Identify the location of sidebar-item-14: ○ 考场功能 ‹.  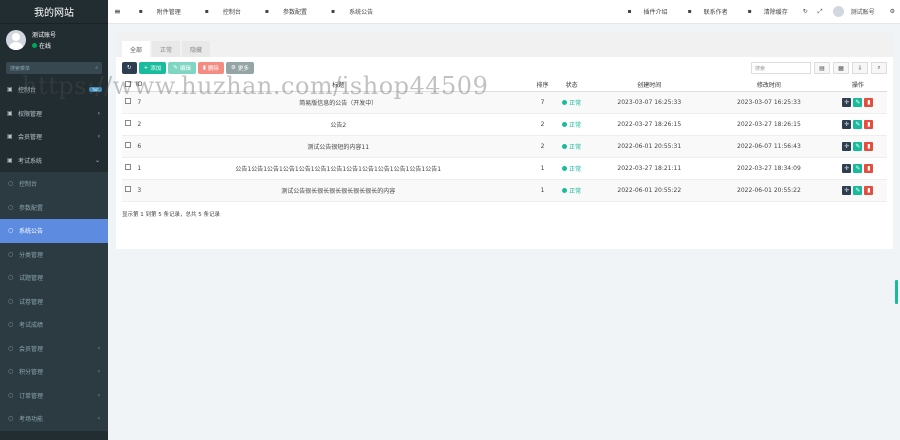
(54, 419).